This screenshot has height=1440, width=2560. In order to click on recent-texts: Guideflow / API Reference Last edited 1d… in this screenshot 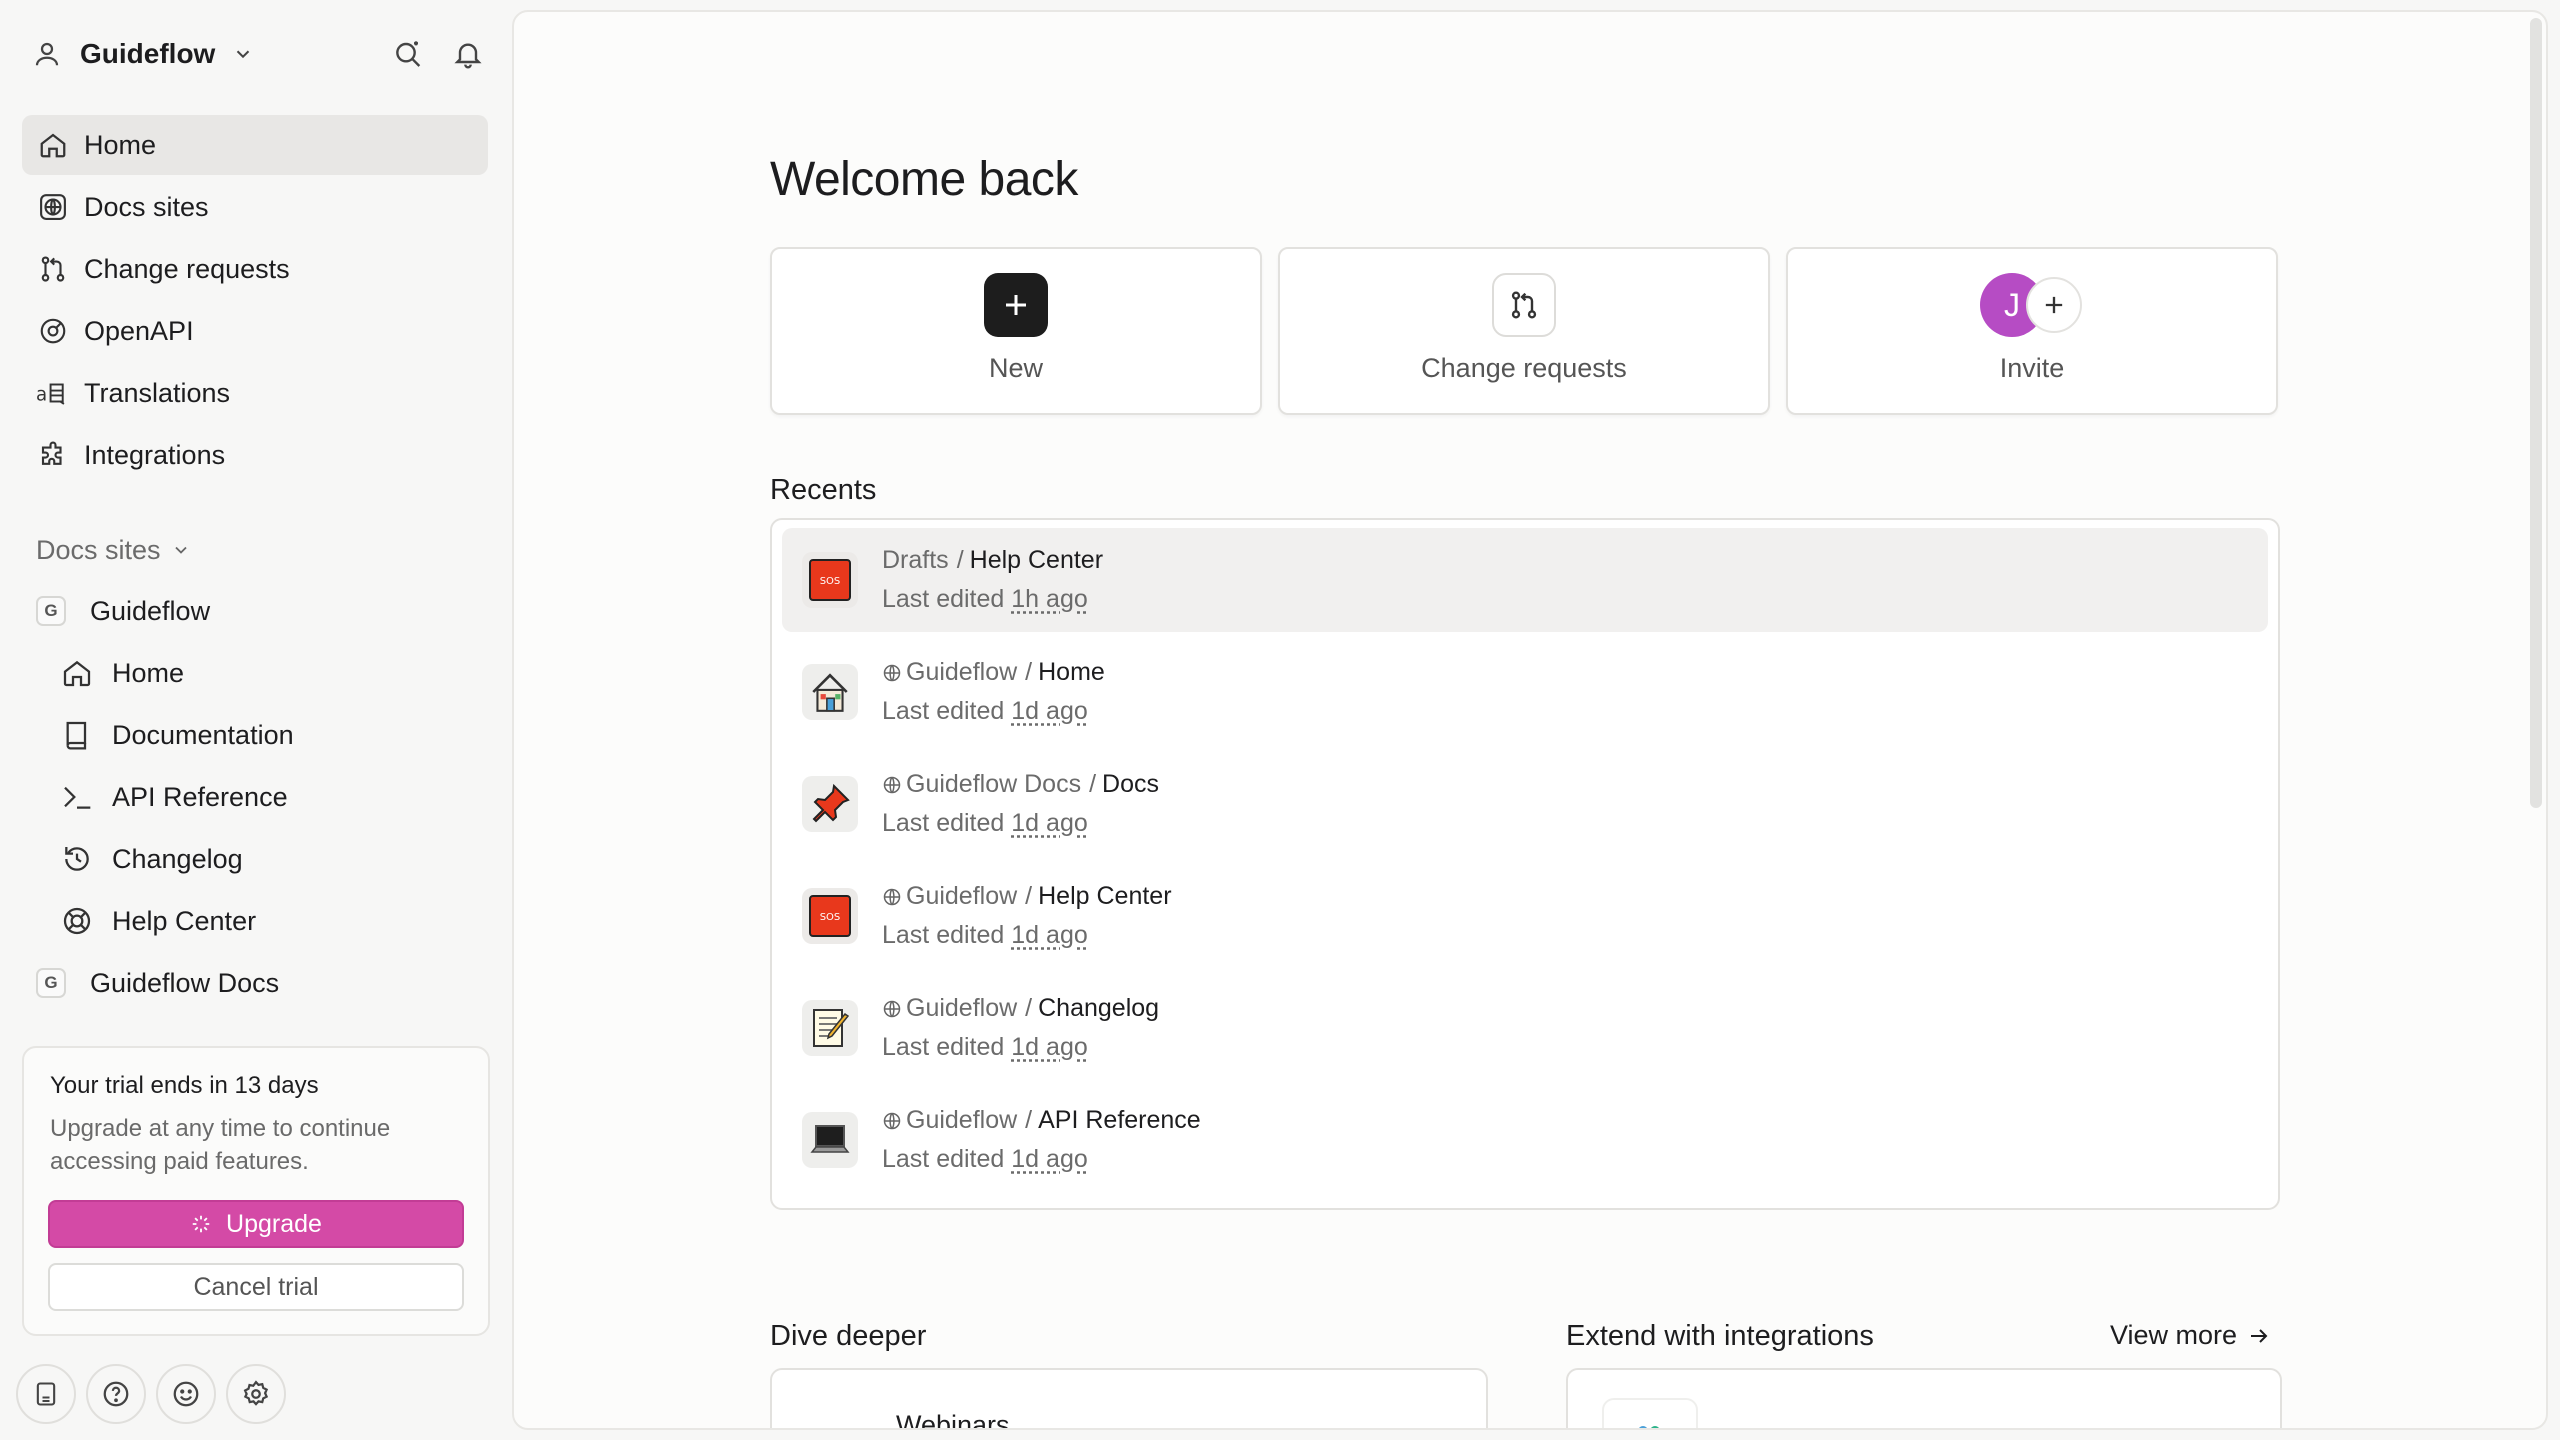, I will do `click(1041, 1140)`.